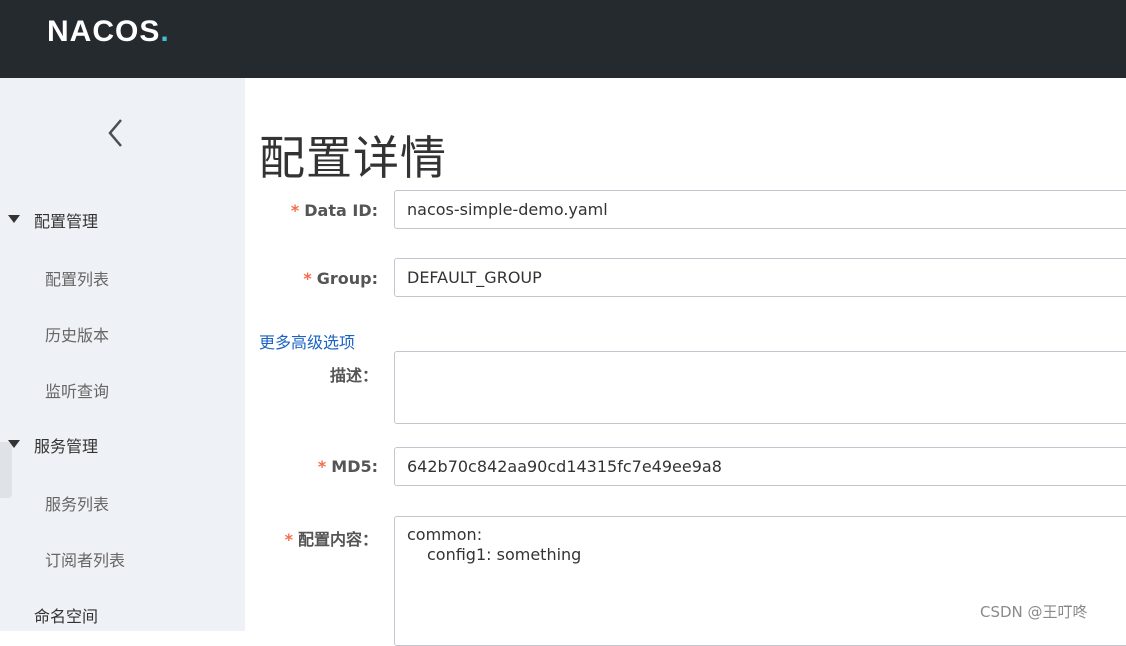 This screenshot has height=646, width=1126. Describe the element at coordinates (760, 581) in the screenshot. I see `config-content-editor: common: config1: something` at that location.